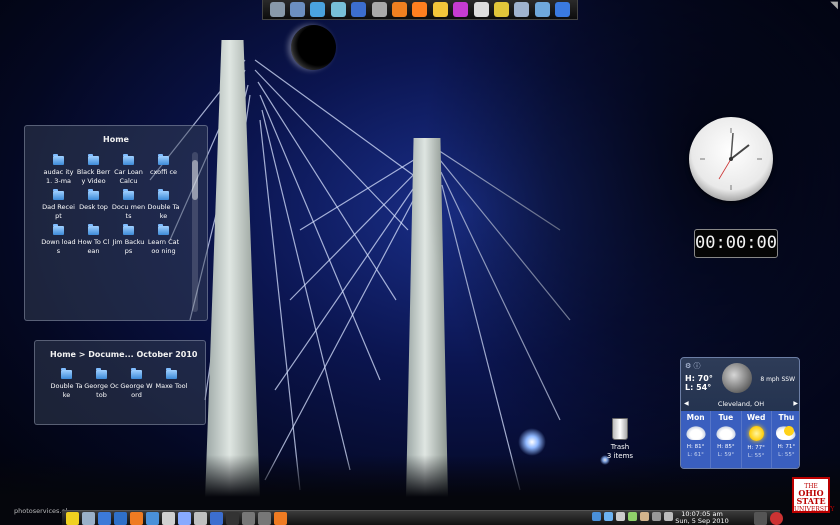 Image resolution: width=840 pixels, height=525 pixels. I want to click on volume-icon, so click(620, 516).